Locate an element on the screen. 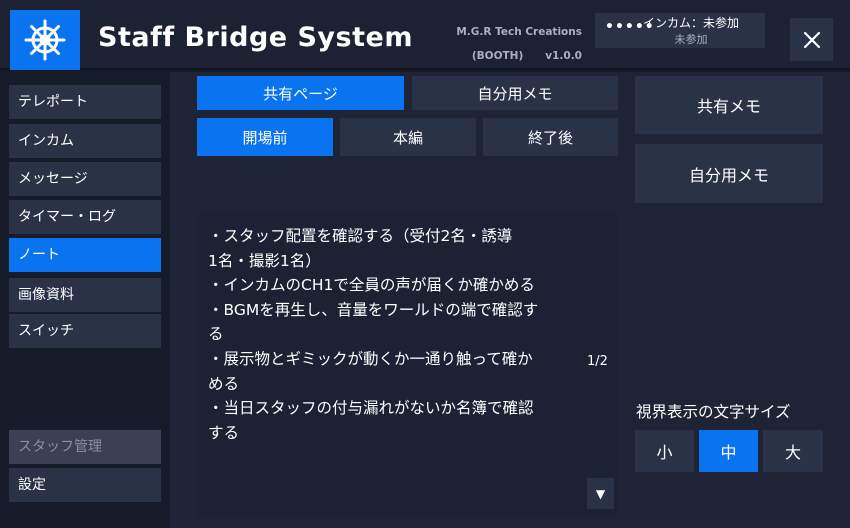 The width and height of the screenshot is (850, 528). sidebar-item-note: ノート is located at coordinates (85, 255).